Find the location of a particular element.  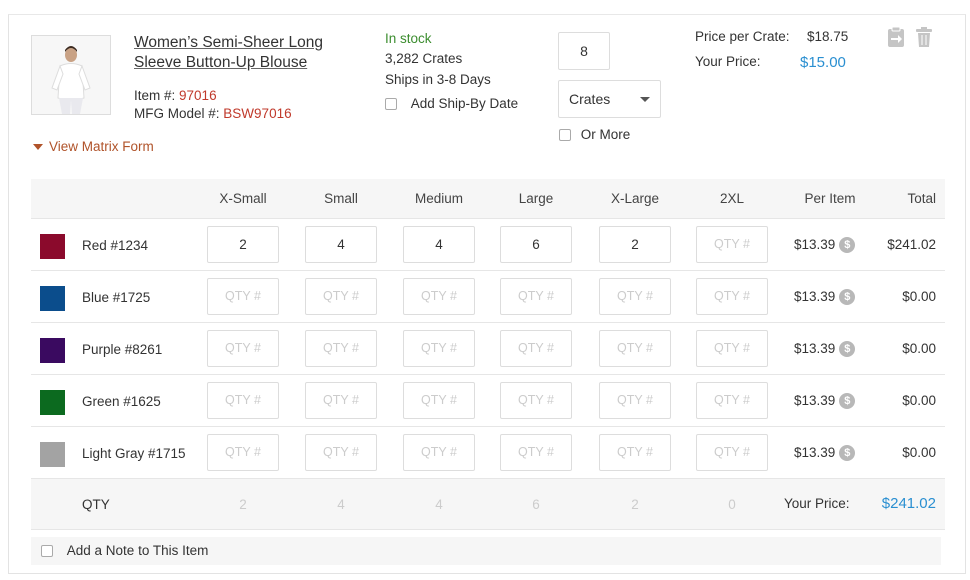

stock-count: 3,282 Crates is located at coordinates (424, 58).